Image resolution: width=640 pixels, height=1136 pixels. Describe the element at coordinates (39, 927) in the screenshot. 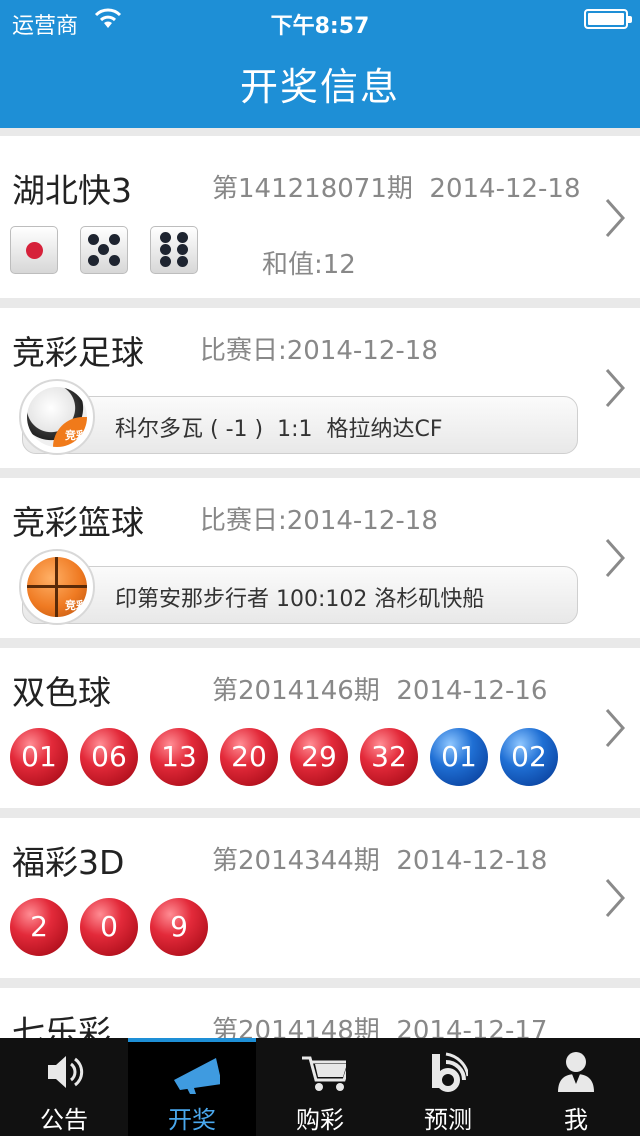

I see `red-ball: 2` at that location.